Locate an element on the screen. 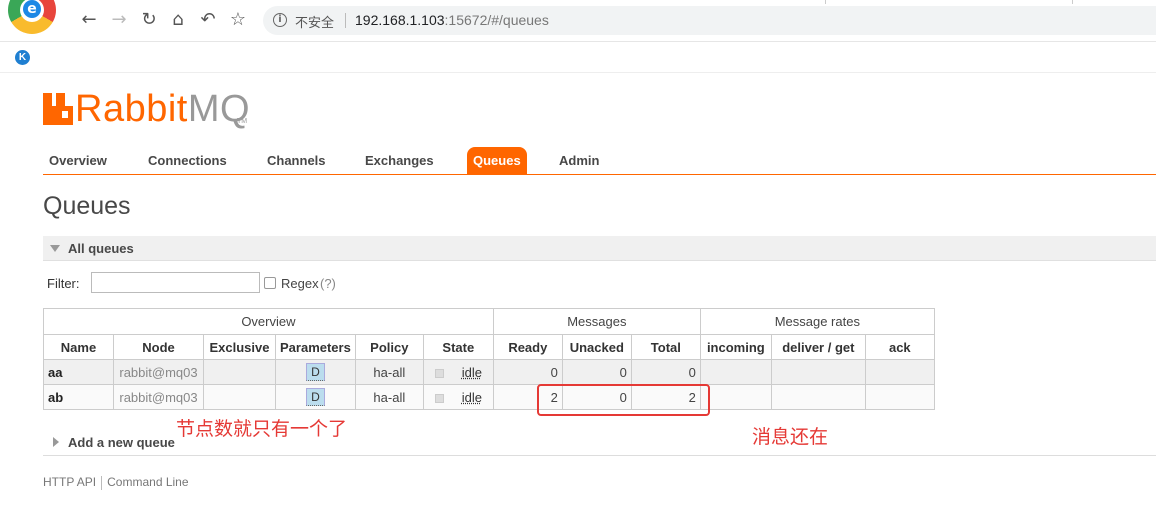 This screenshot has width=1156, height=505. column-header-ready: Ready is located at coordinates (527, 347).